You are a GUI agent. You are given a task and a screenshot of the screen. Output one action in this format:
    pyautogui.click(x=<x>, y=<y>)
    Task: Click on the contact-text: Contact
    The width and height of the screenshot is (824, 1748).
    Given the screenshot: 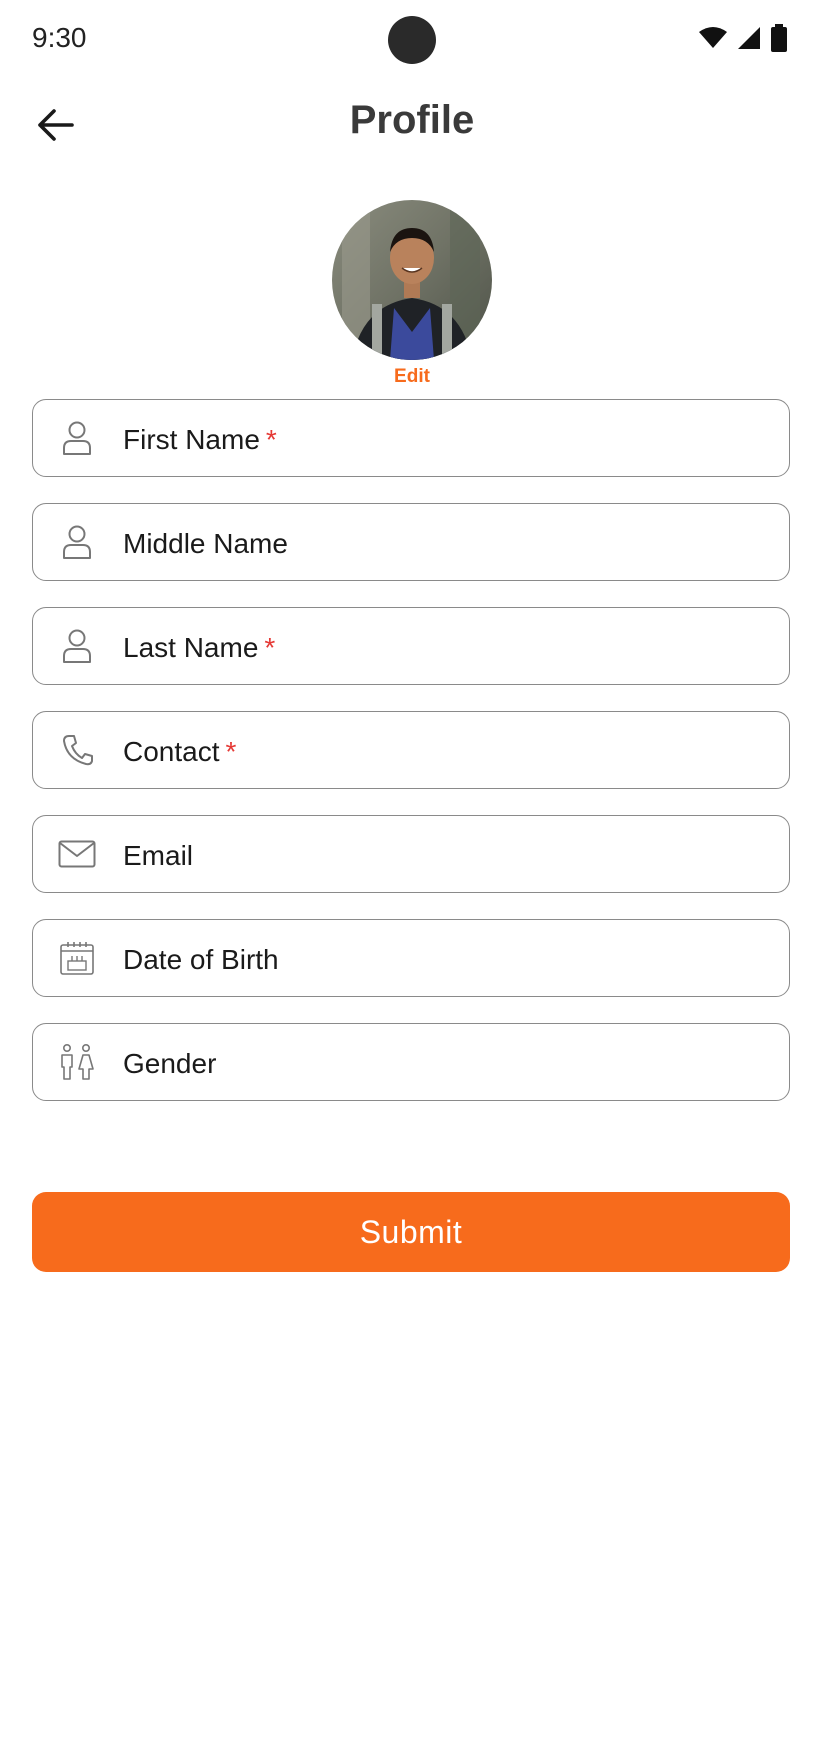 What is the action you would take?
    pyautogui.click(x=171, y=751)
    